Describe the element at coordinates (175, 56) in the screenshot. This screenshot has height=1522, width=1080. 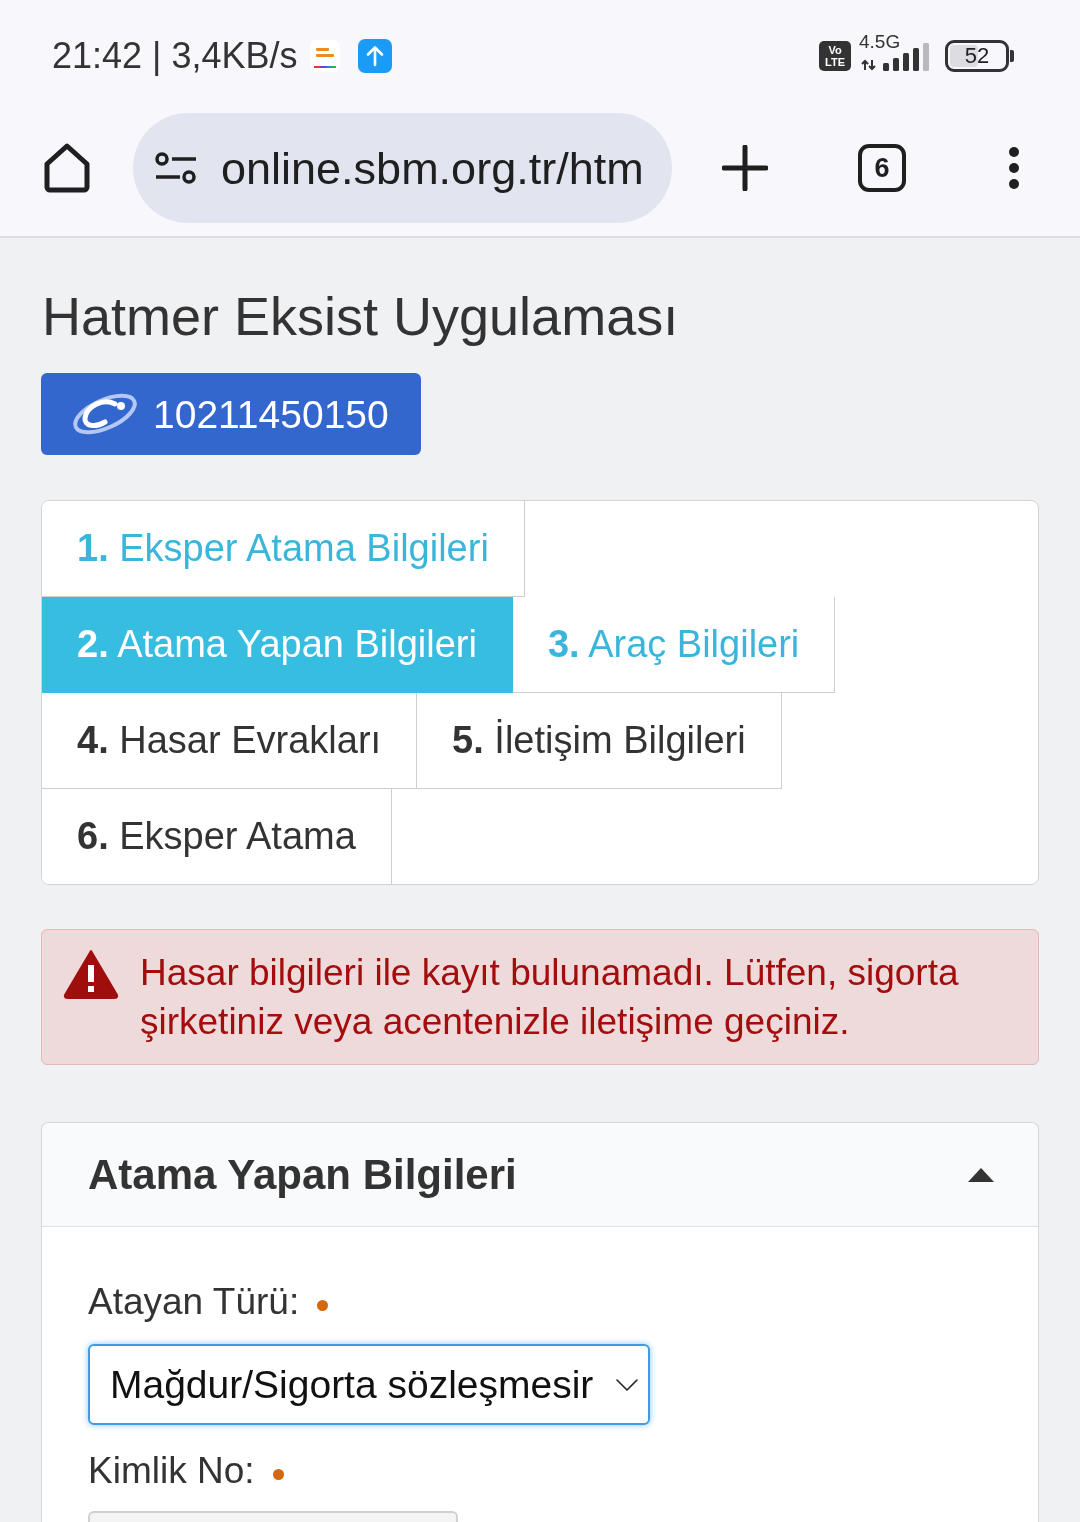
I see `status-time-speed: 21:42 | 3,4KB/s` at that location.